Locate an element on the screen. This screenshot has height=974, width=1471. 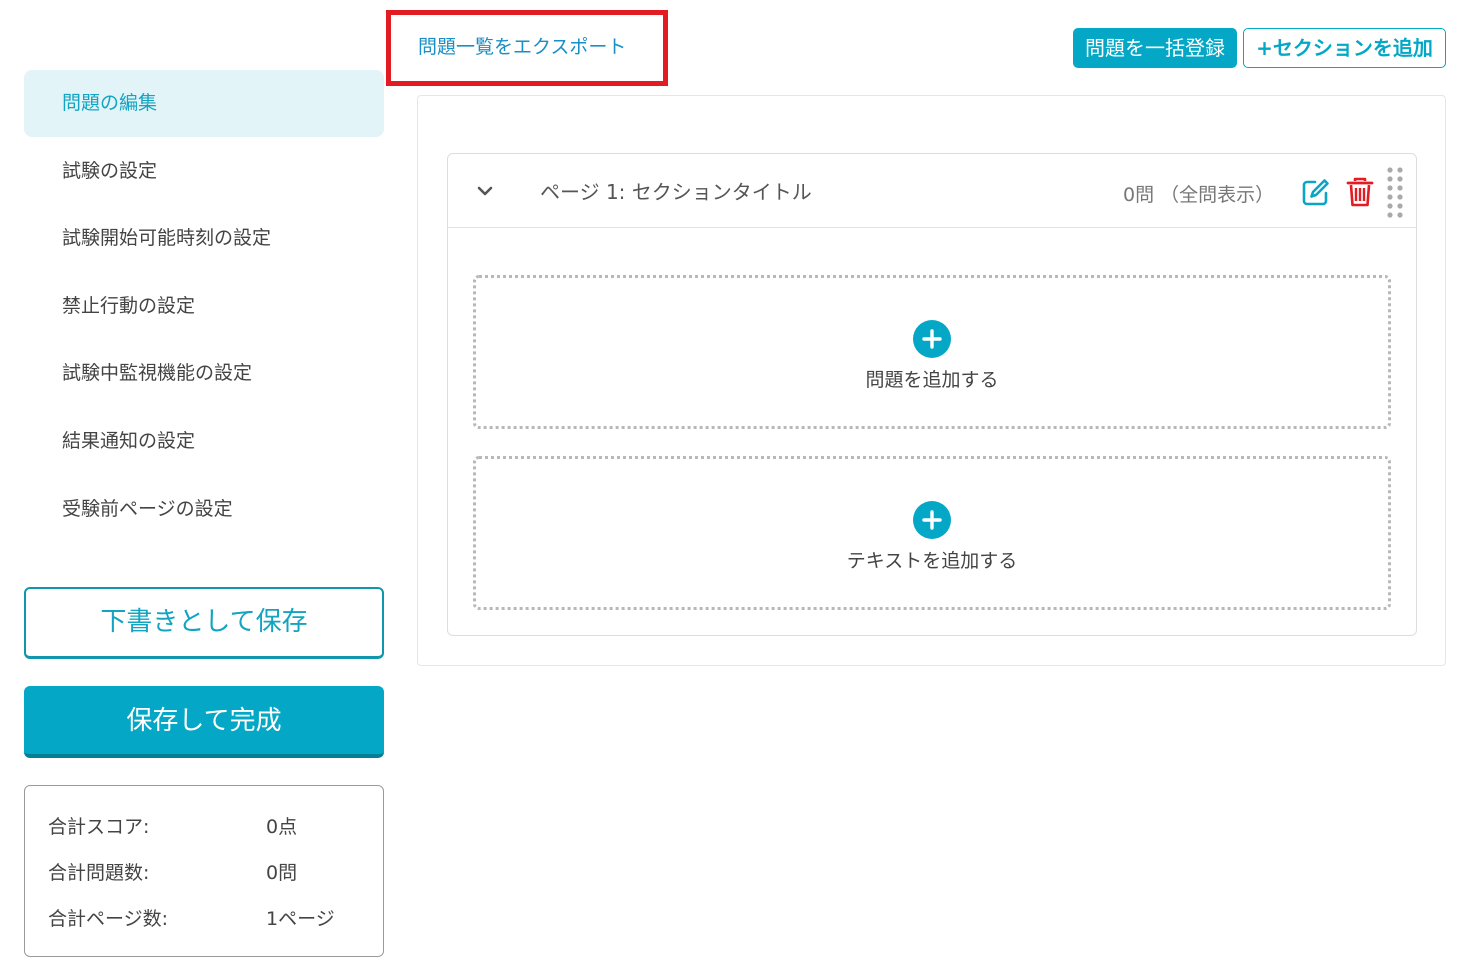
add-text-zone: テキストを追加する is located at coordinates (932, 533).